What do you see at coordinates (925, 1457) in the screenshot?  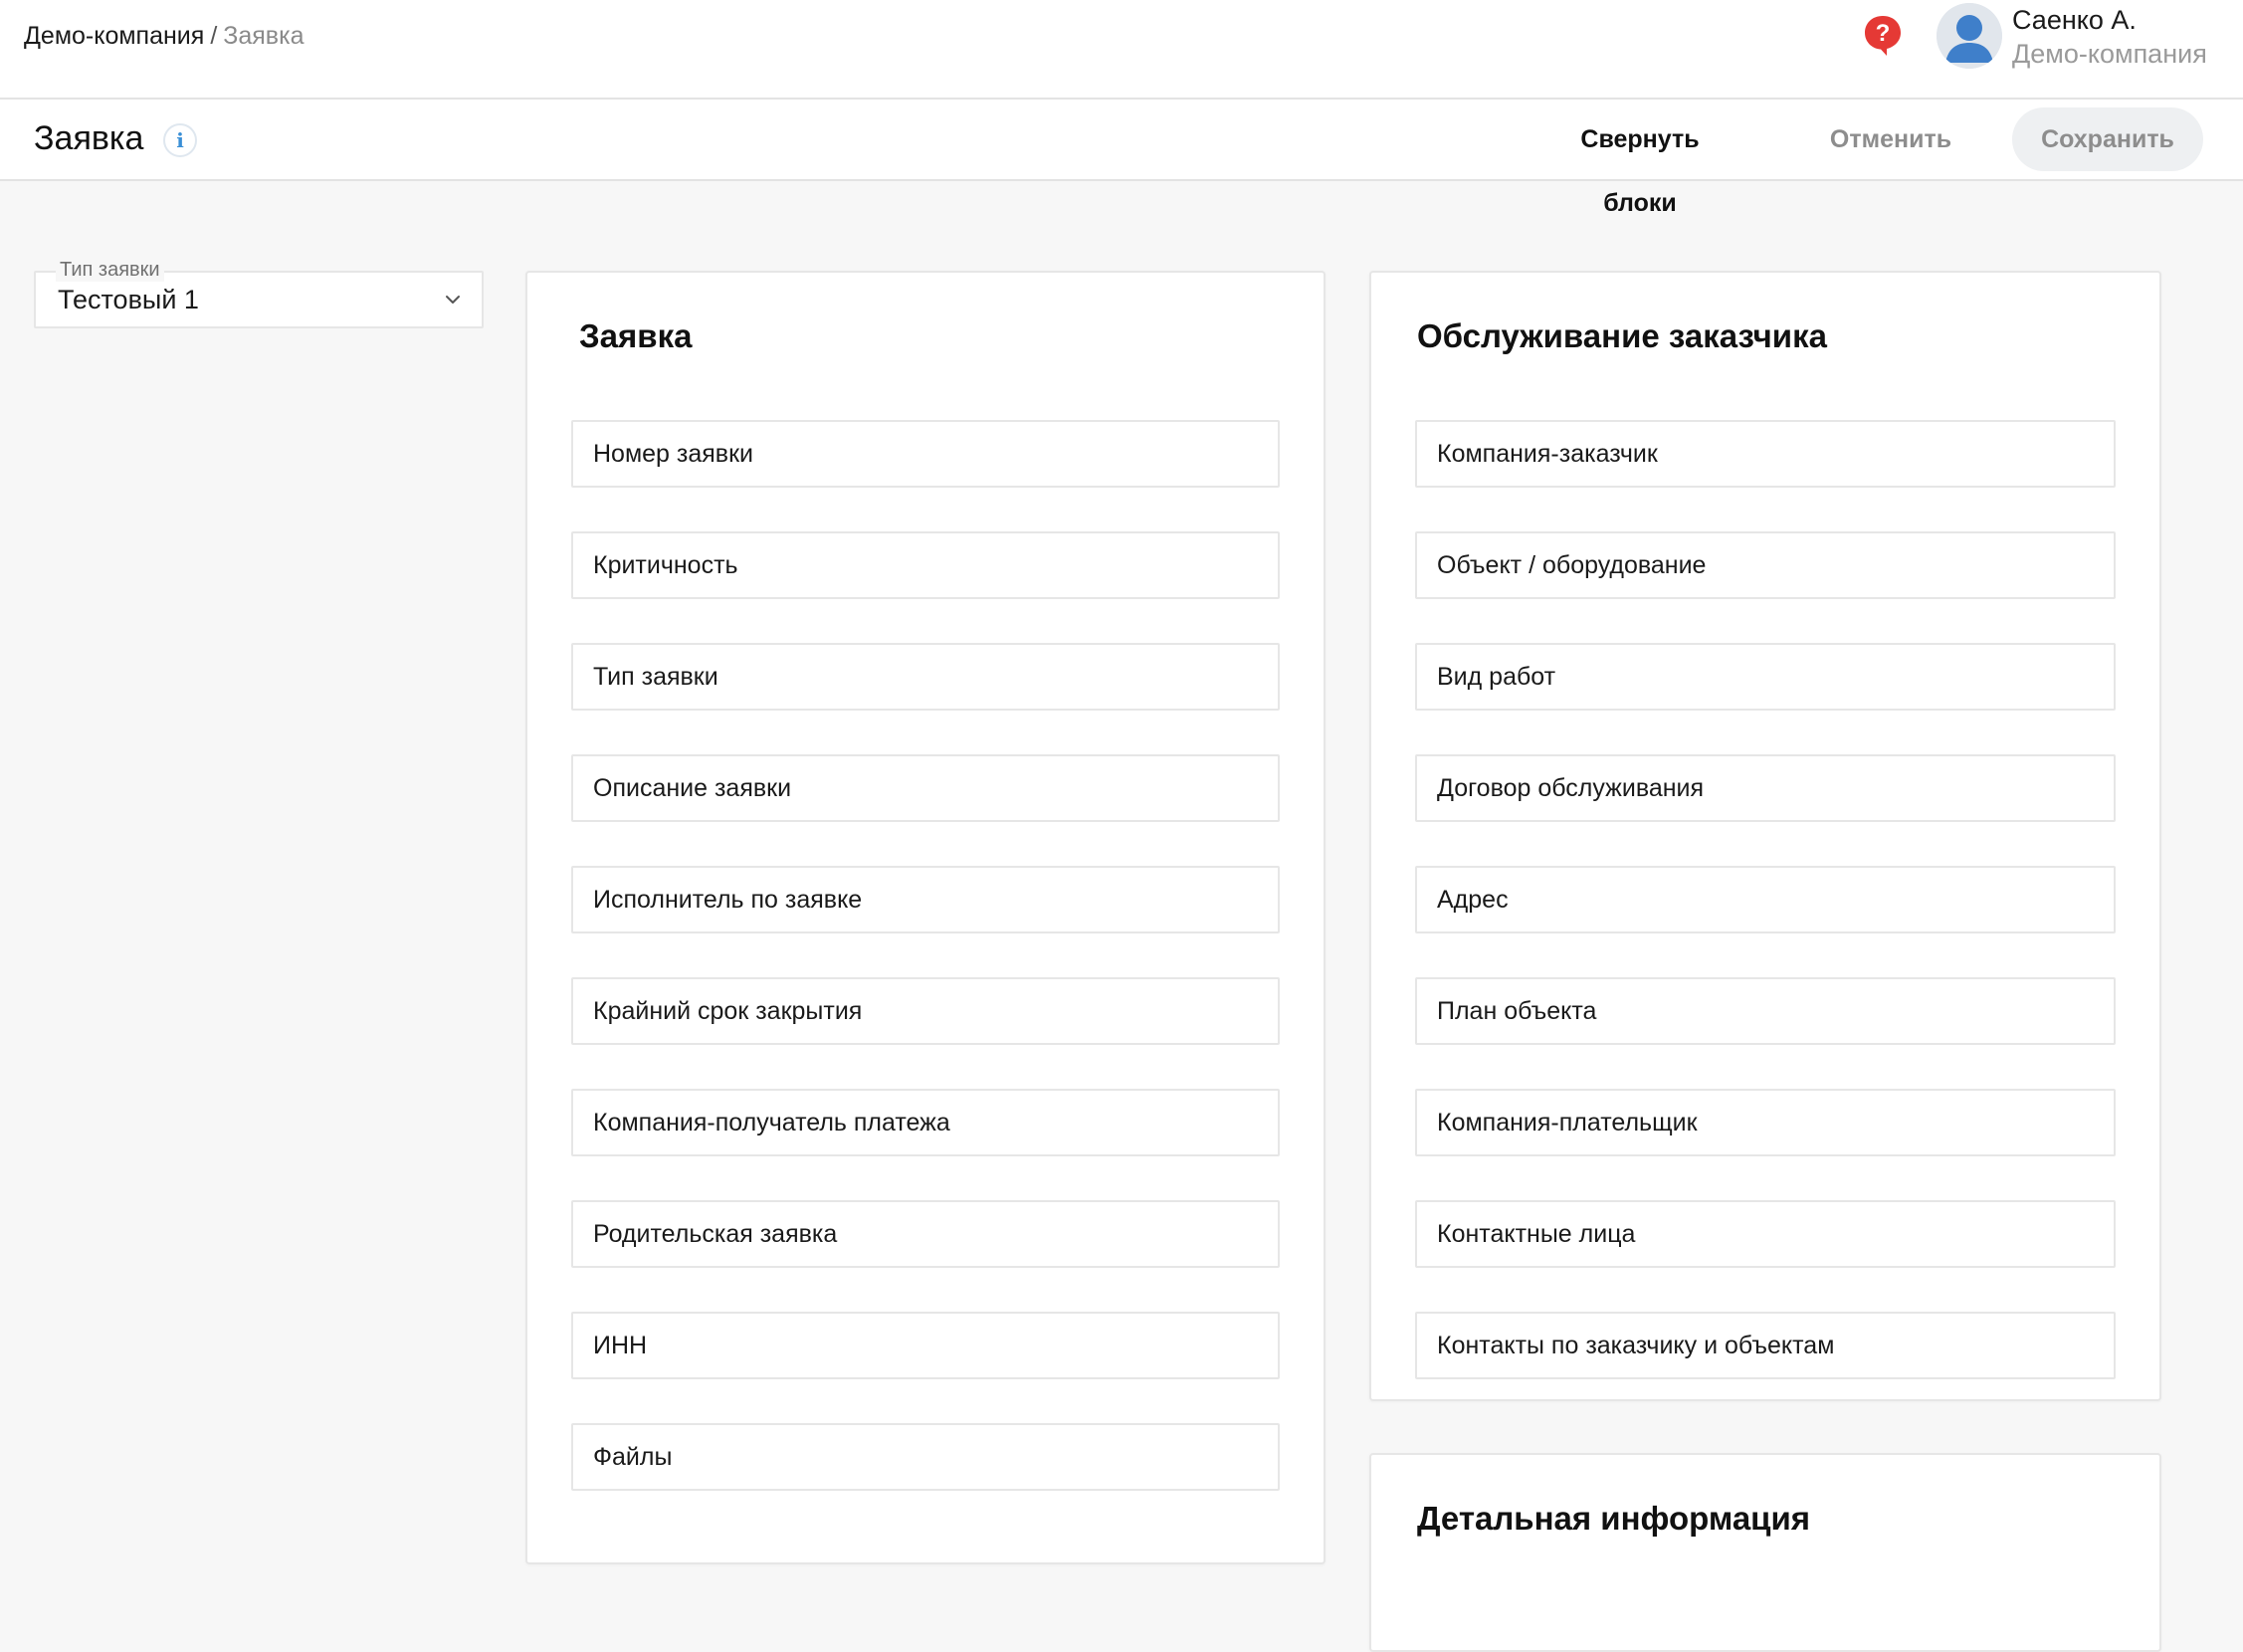 I see `field-files: Файлы` at bounding box center [925, 1457].